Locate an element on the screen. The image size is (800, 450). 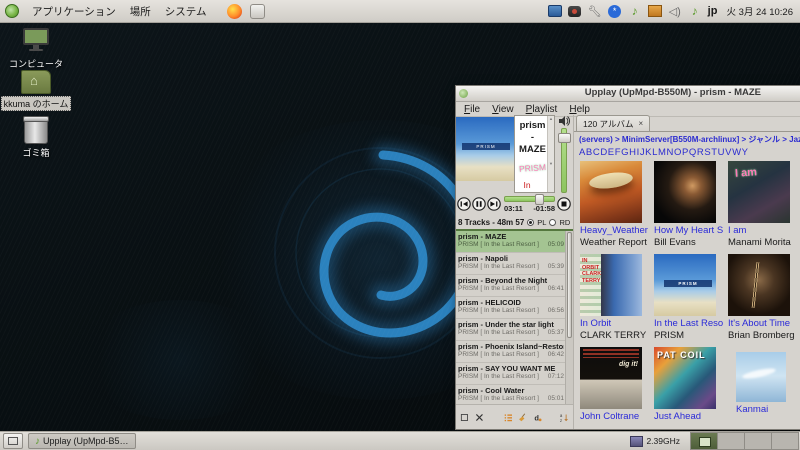
select-window-icon is located at coordinates (464, 417).